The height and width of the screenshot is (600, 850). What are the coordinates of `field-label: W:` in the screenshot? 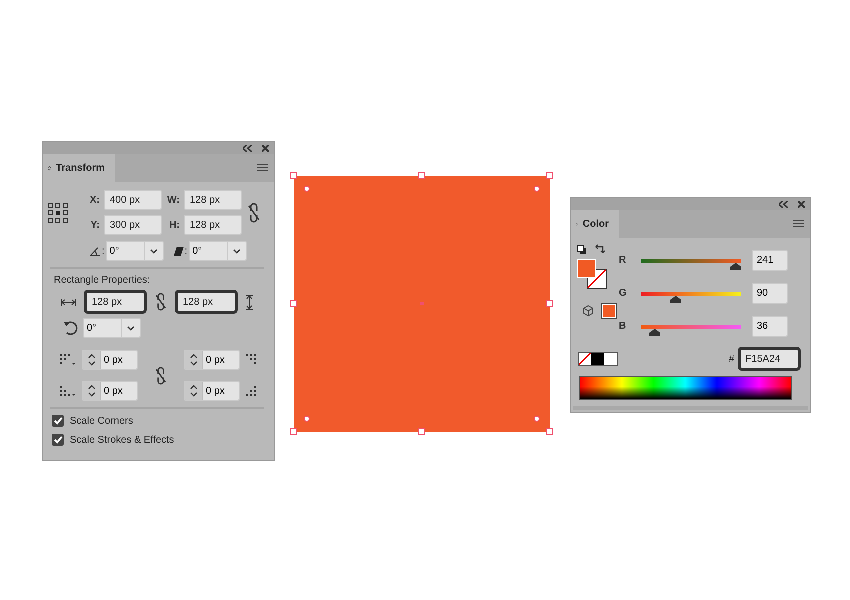 It's located at (173, 200).